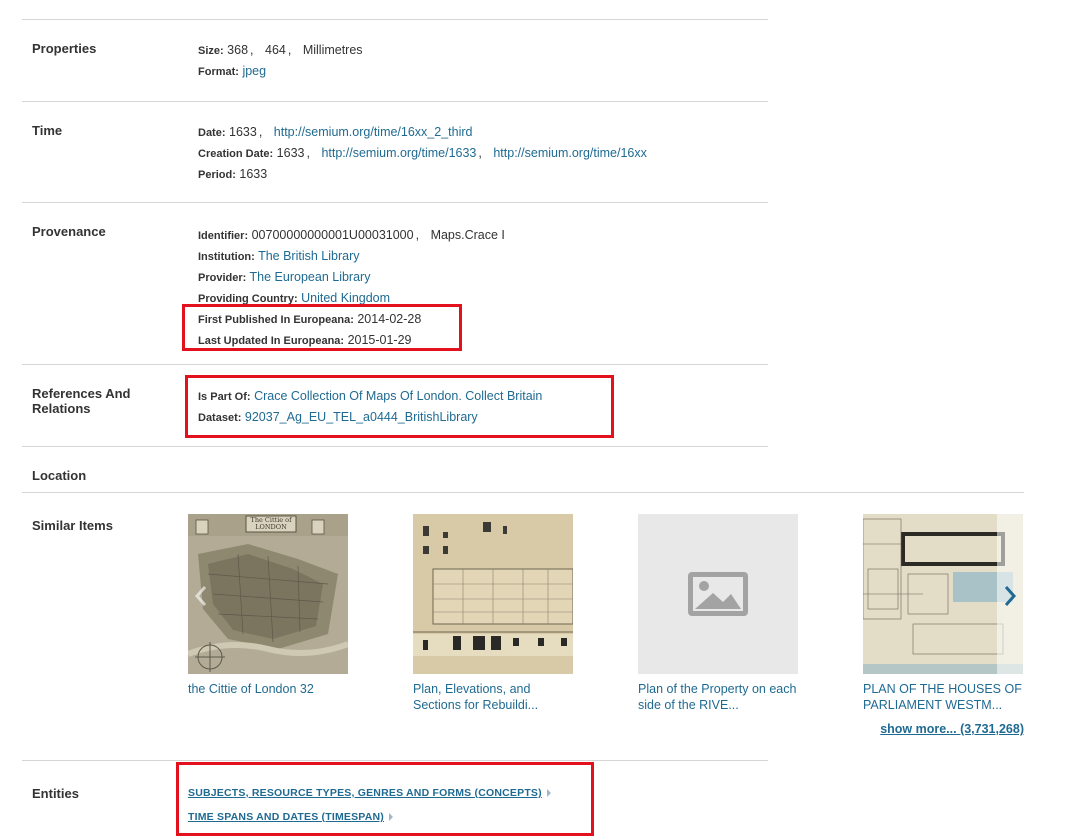  What do you see at coordinates (55, 793) in the screenshot?
I see `entities-label: Entities` at bounding box center [55, 793].